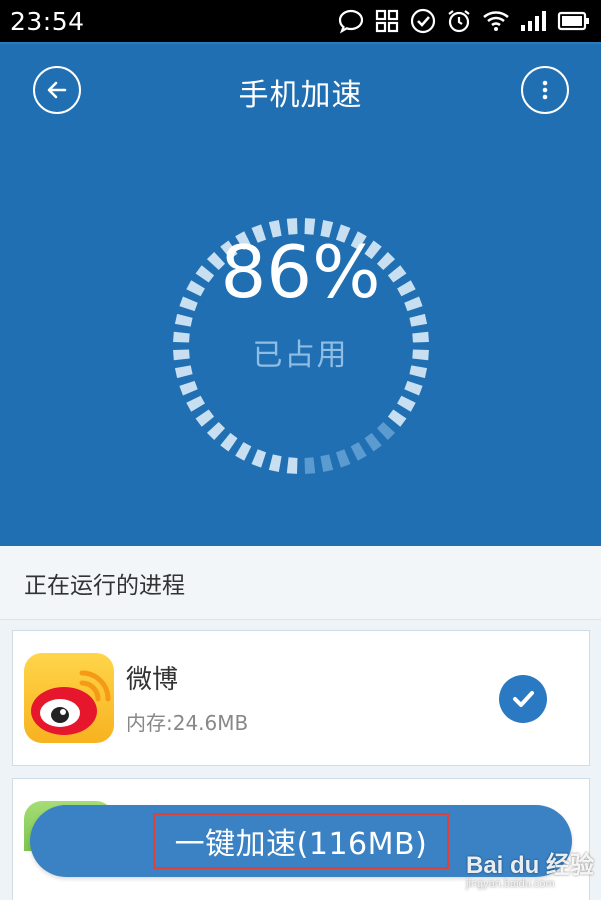 The height and width of the screenshot is (900, 601). What do you see at coordinates (301, 841) in the screenshot?
I see `boost-label: 一键加速(116MB)` at bounding box center [301, 841].